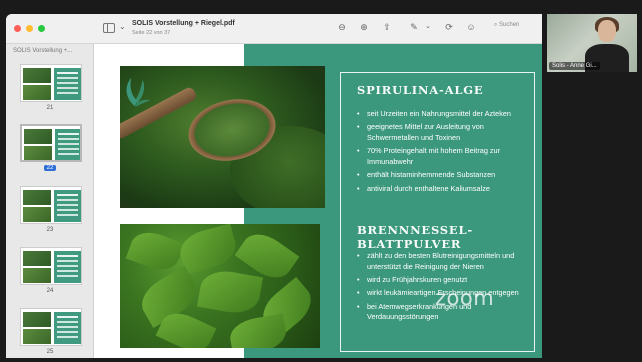  What do you see at coordinates (138, 92) in the screenshot?
I see `leaf-logo-icon` at bounding box center [138, 92].